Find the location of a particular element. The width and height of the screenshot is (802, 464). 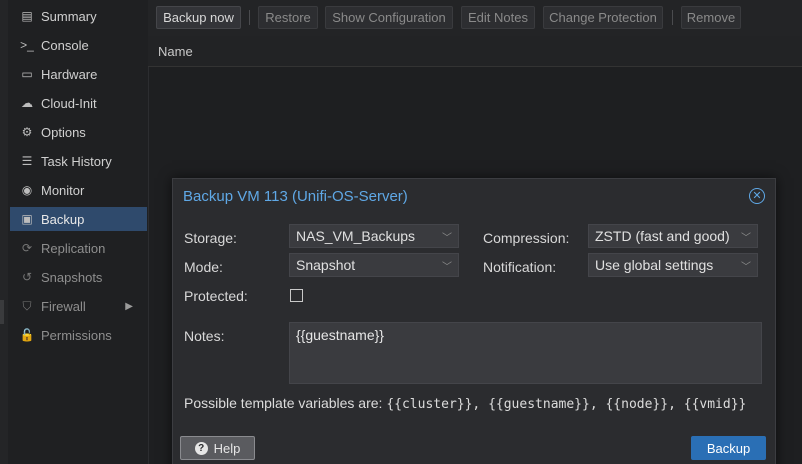

console-icon: >_ is located at coordinates (27, 45).